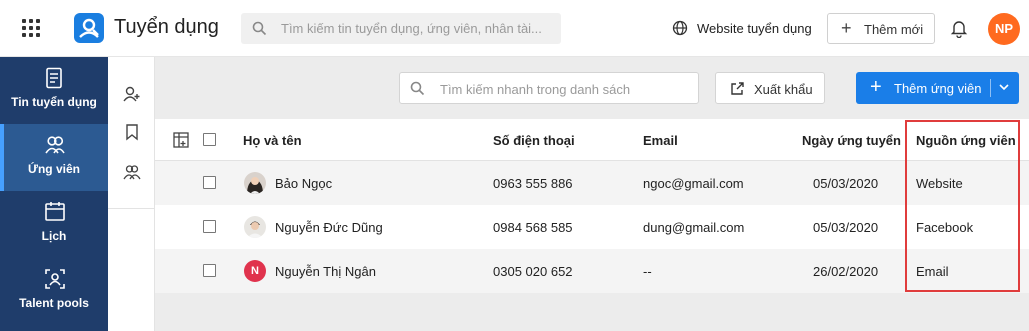  Describe the element at coordinates (535, 89) in the screenshot. I see `list-search-placeholder: Tìm kiếm nhanh trong danh sách` at that location.